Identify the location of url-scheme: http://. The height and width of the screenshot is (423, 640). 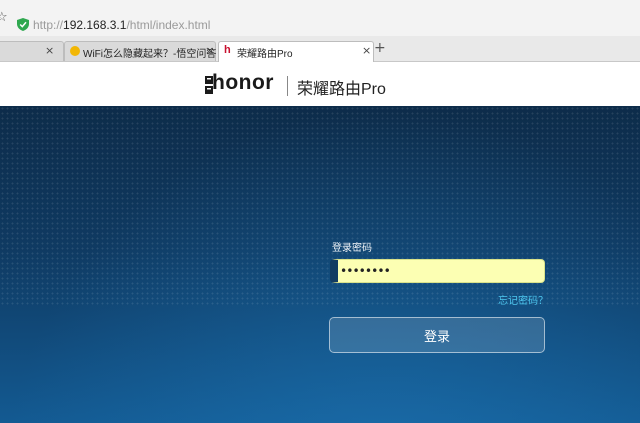
(48, 25).